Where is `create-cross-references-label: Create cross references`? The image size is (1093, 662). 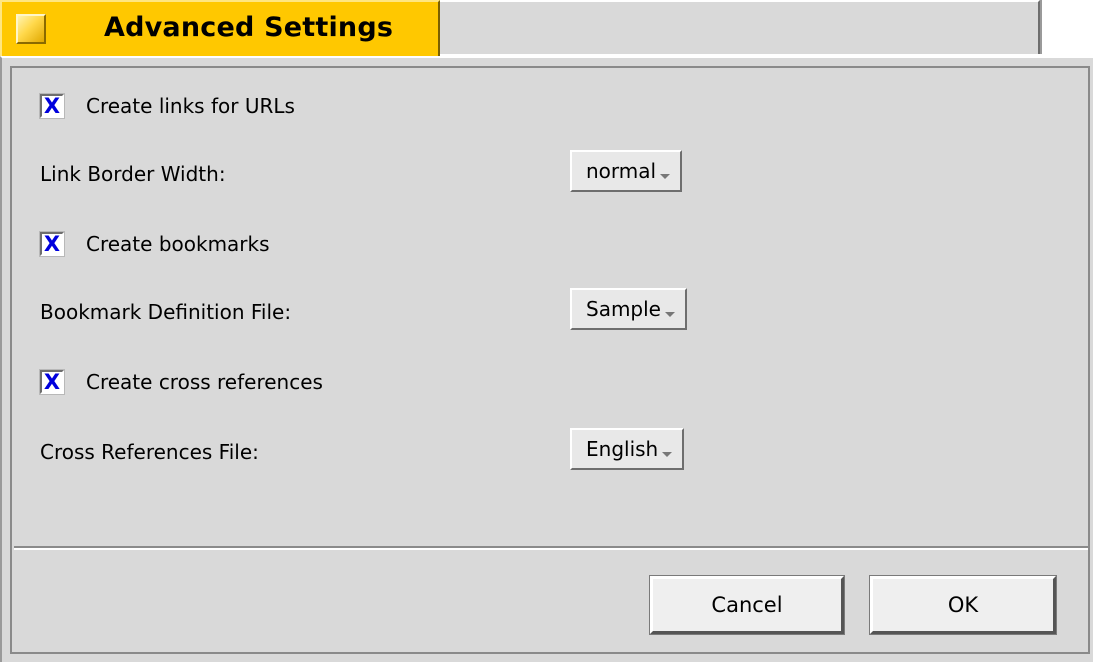 create-cross-references-label: Create cross references is located at coordinates (204, 382).